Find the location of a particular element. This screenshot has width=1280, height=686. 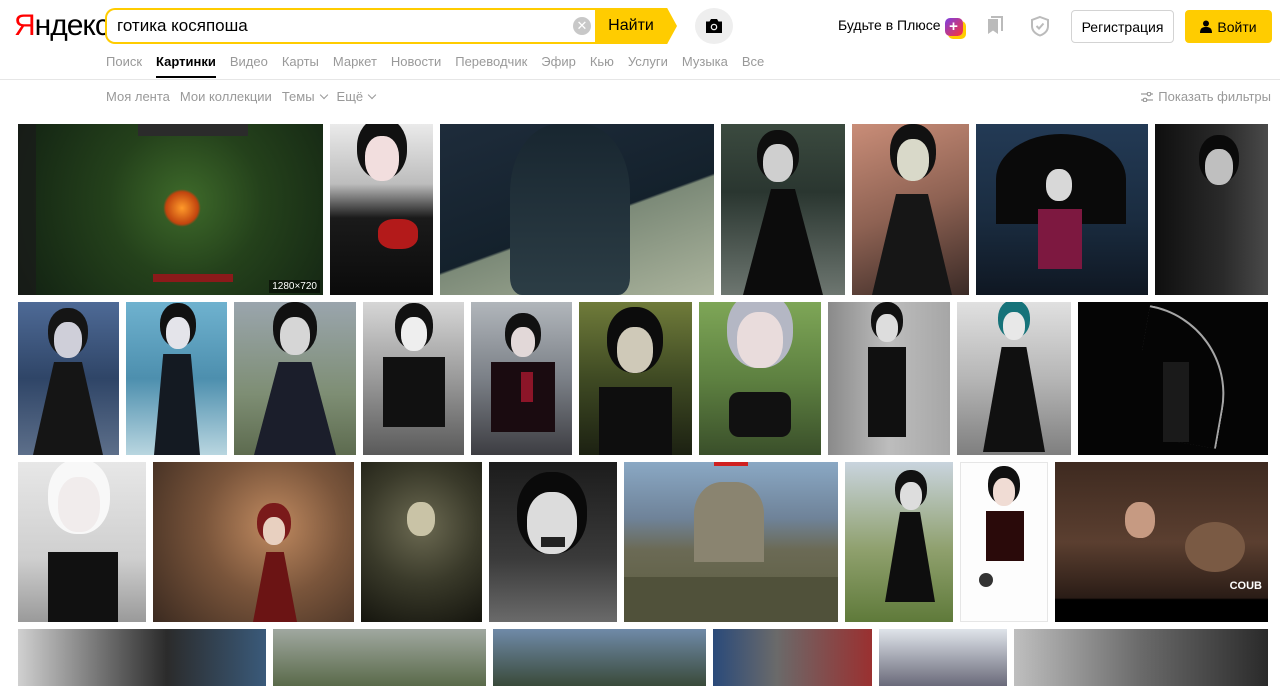

images-subnav: Моя лента Мои коллекции Темы Ещё is located at coordinates (245, 96).